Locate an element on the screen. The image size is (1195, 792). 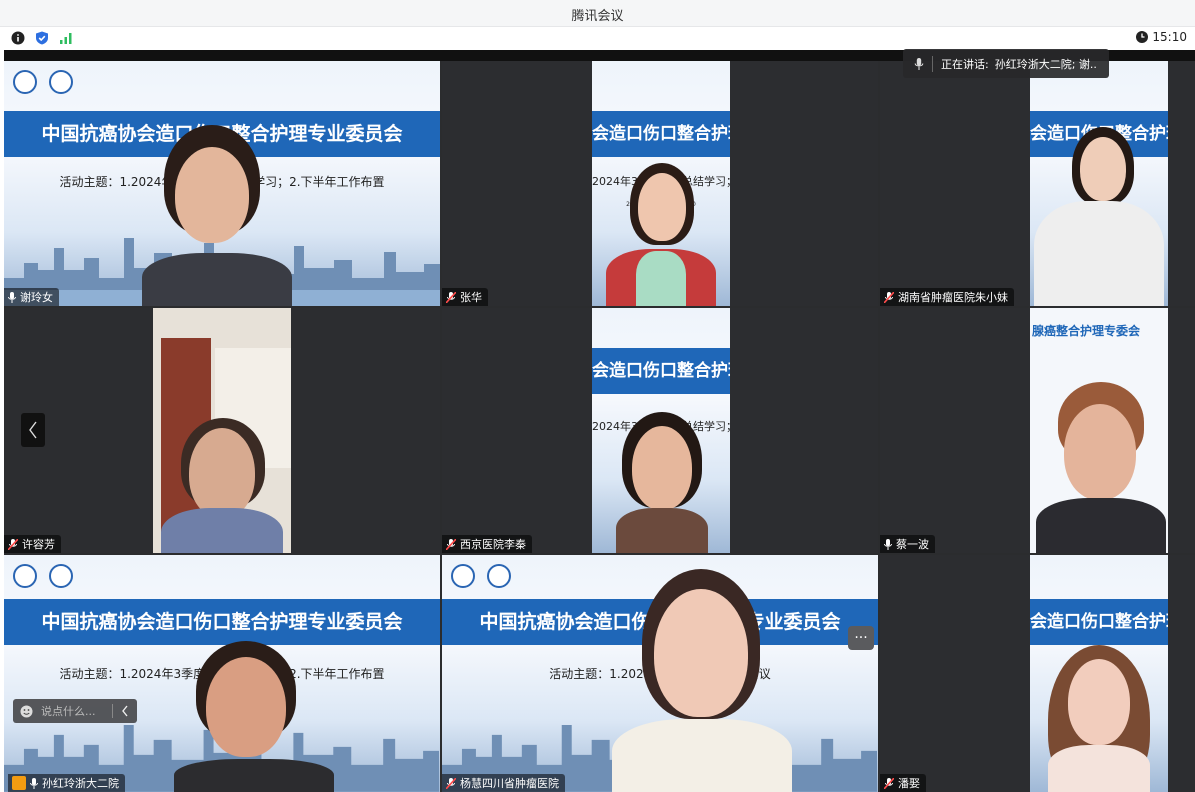
participant-name: 西京医院李秦 is located at coordinates (493, 544).